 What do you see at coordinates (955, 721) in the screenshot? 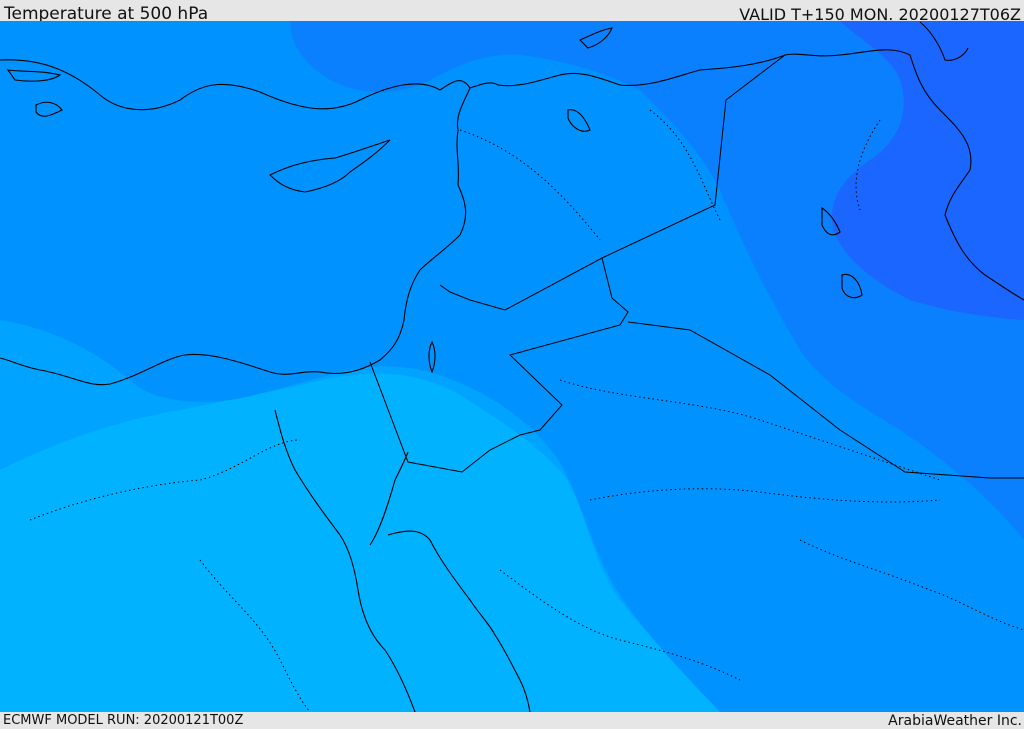
I see `credit-text: ArabiaWeather Inc.` at bounding box center [955, 721].